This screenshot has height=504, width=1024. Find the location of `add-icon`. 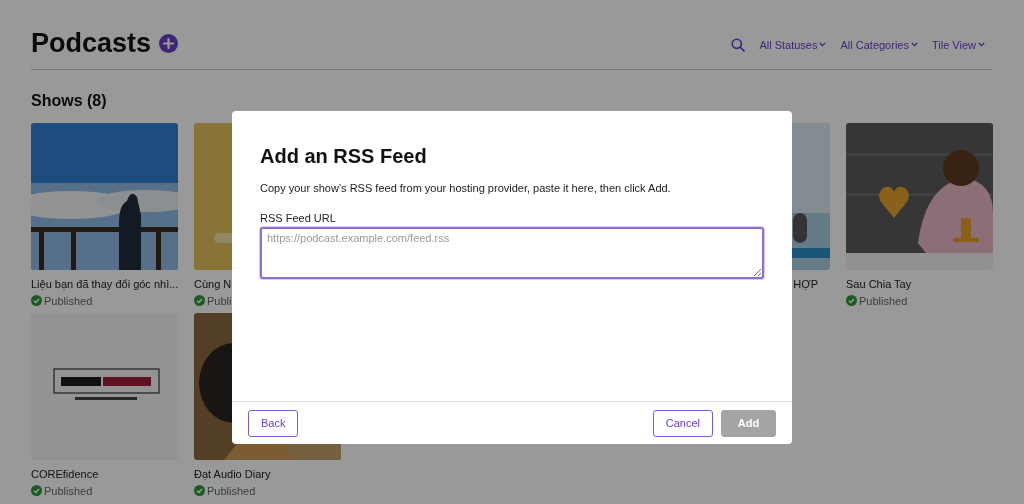

add-icon is located at coordinates (169, 43).